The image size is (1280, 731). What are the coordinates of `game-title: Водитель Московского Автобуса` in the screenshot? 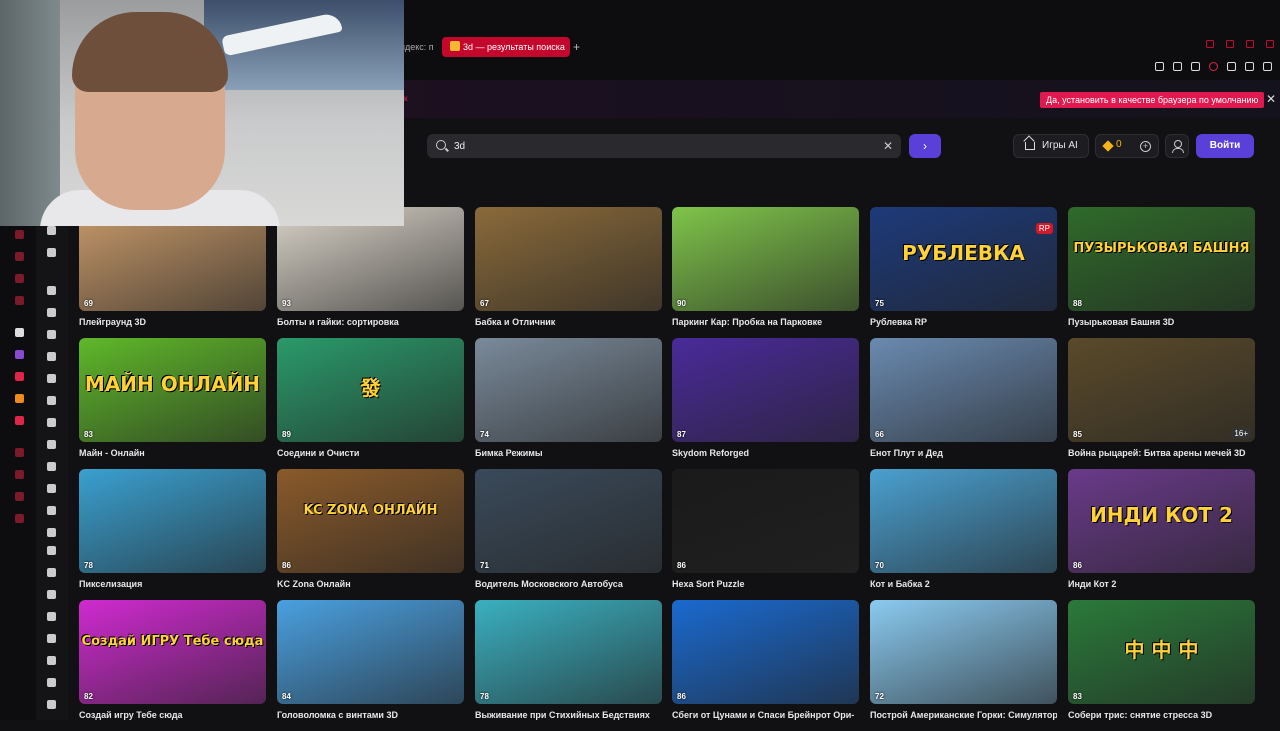 It's located at (568, 586).